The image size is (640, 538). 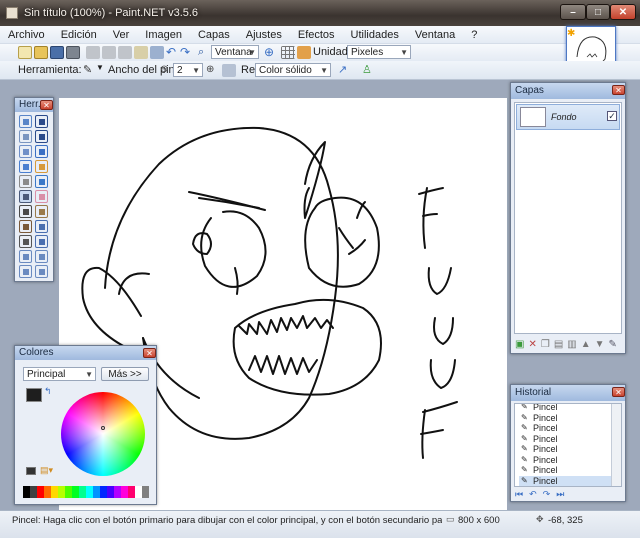 I want to click on rounded-rect-tool-icon, so click(x=41, y=256).